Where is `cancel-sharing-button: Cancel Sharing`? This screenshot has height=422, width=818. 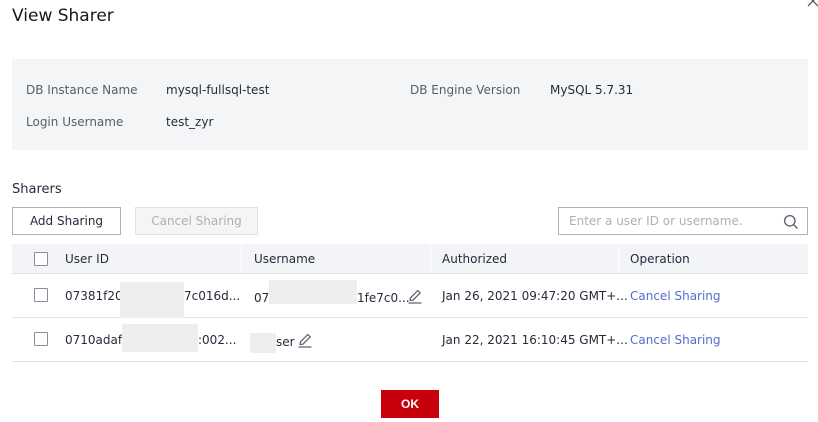 cancel-sharing-button: Cancel Sharing is located at coordinates (196, 221).